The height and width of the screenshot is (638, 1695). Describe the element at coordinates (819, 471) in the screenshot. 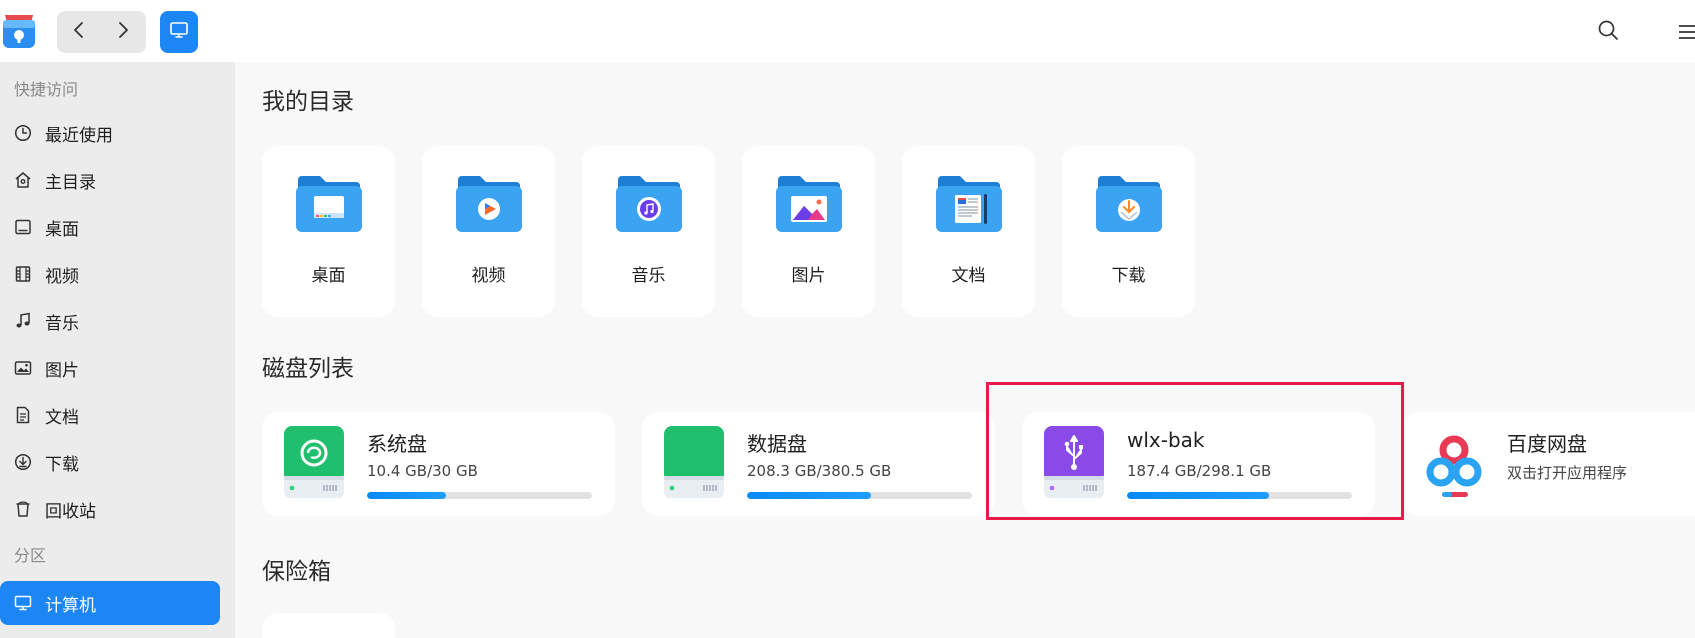

I see `disk-size: 208.3 GB/380.5 GB` at that location.